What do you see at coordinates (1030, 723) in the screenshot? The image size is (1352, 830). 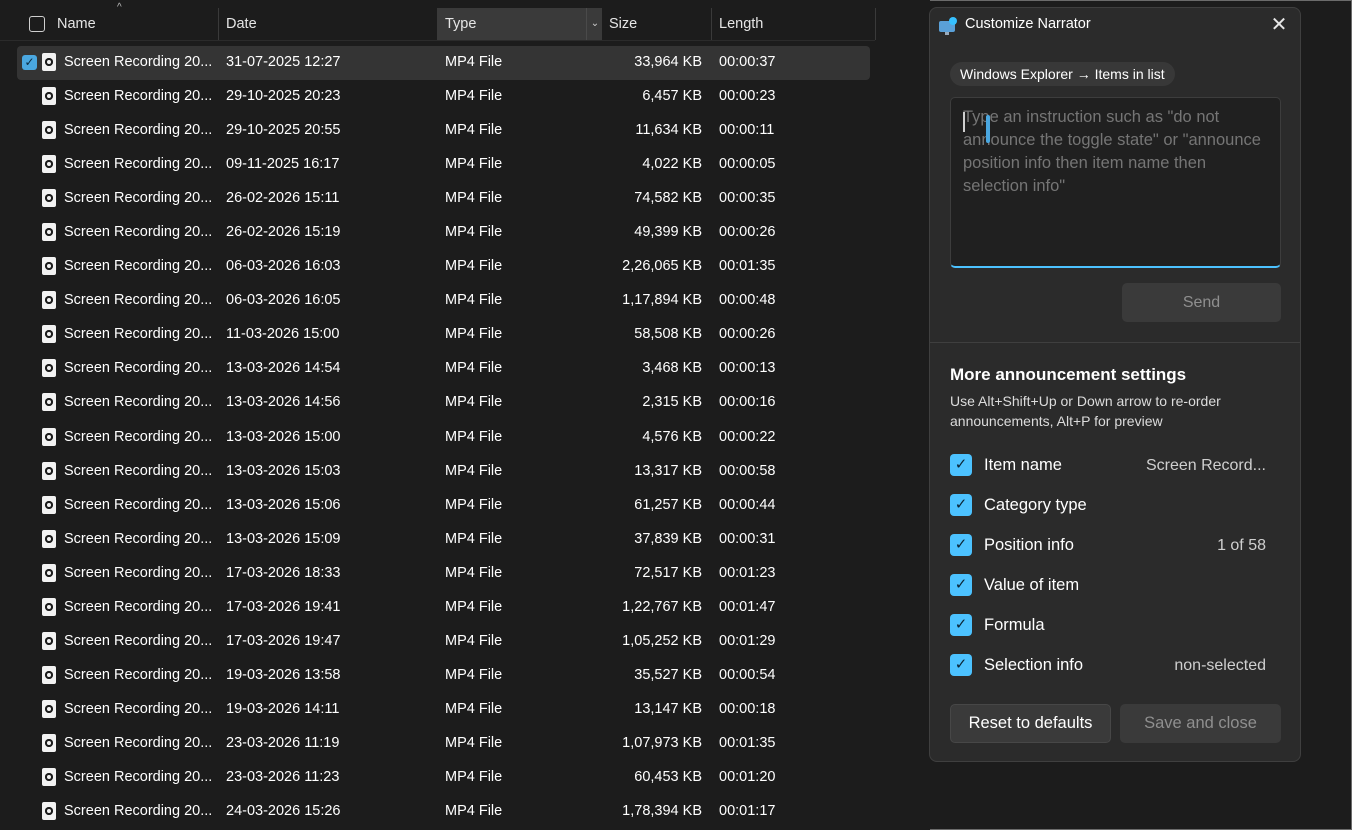 I see `reset-to-defaults-button: Reset to defaults` at bounding box center [1030, 723].